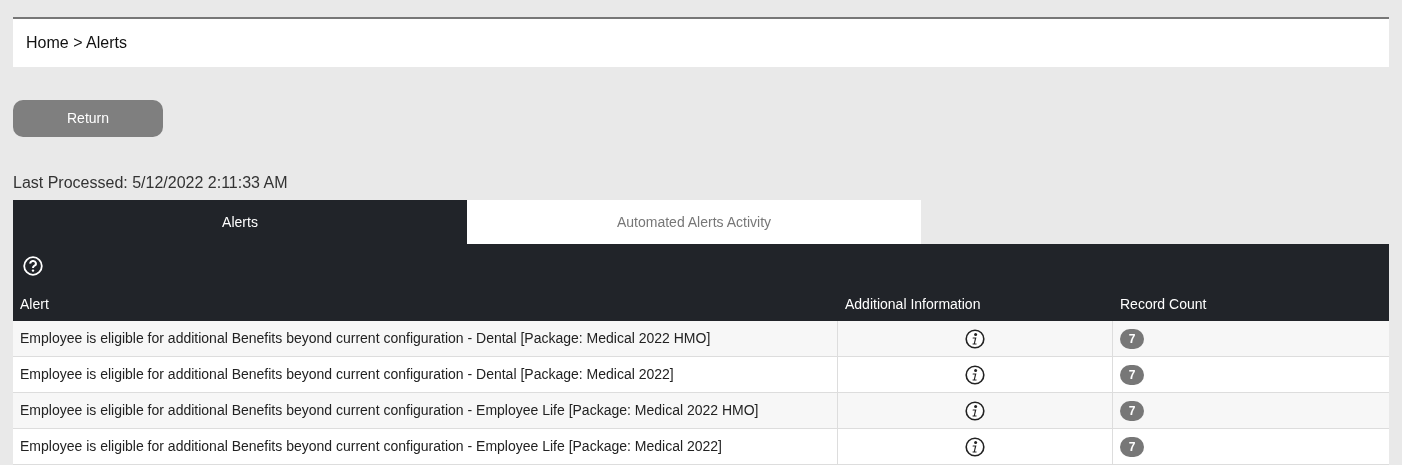 Image resolution: width=1402 pixels, height=465 pixels. I want to click on table-cell-text: Employee is eligible for additional Benefits beyond current configuration - Employee Life [Package: Medical 2022 HMO], so click(389, 410).